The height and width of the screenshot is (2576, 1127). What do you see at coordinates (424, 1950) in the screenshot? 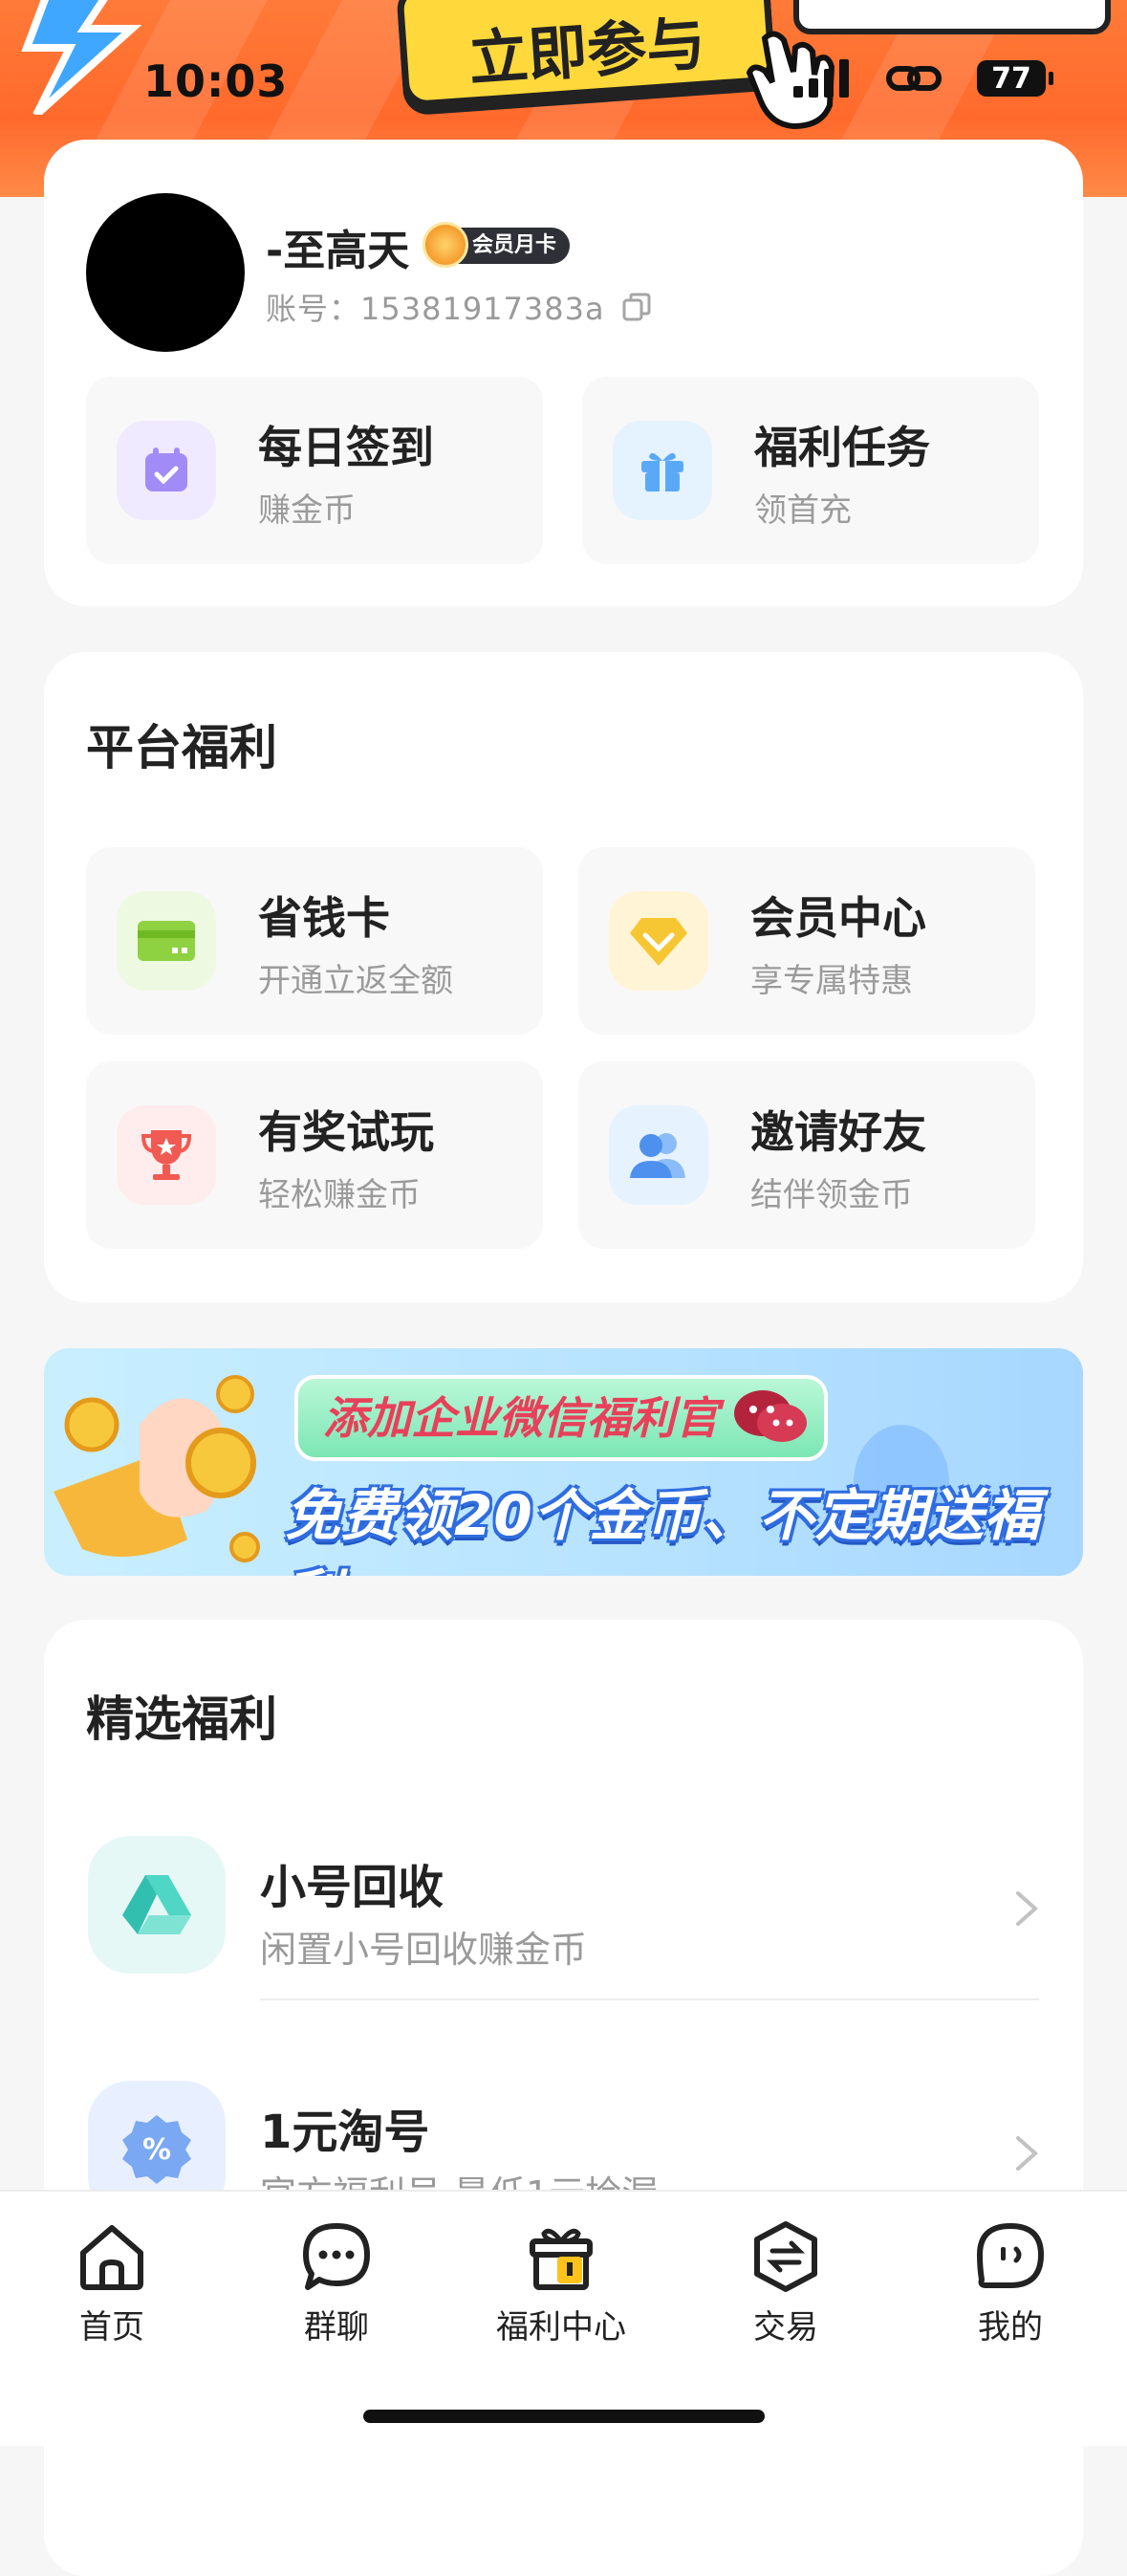
I see `account-recycle-subtitle: 闲置小号回收赚金币` at bounding box center [424, 1950].